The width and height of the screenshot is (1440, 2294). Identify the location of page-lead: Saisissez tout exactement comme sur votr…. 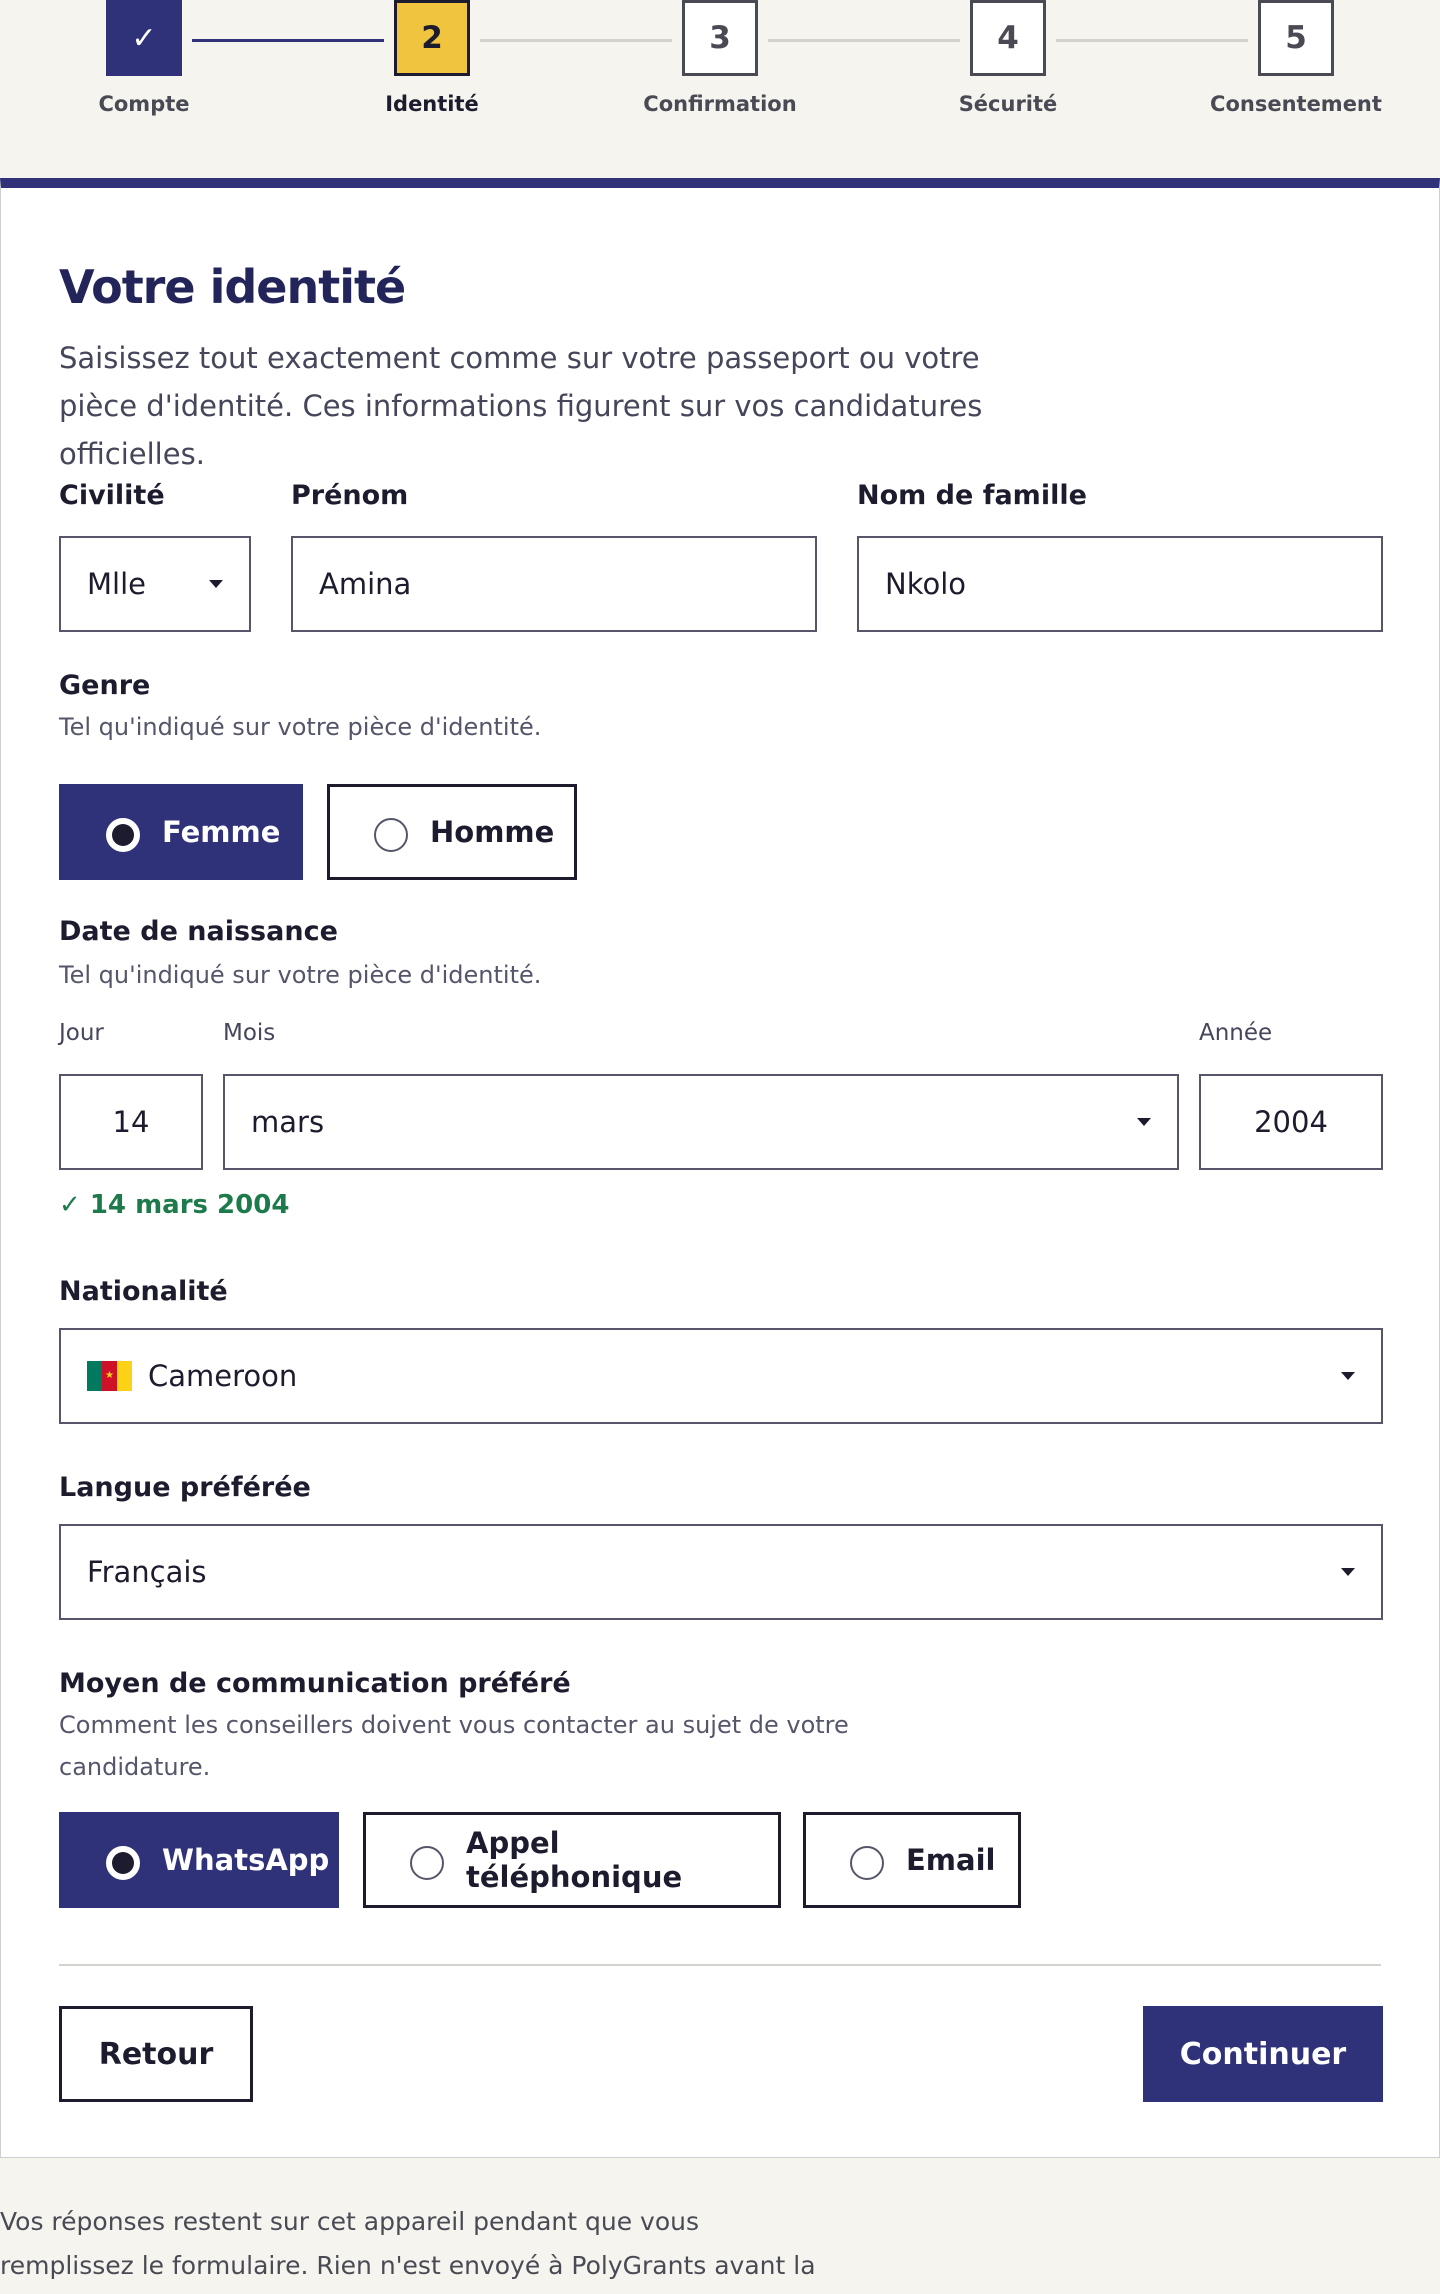
(521, 406).